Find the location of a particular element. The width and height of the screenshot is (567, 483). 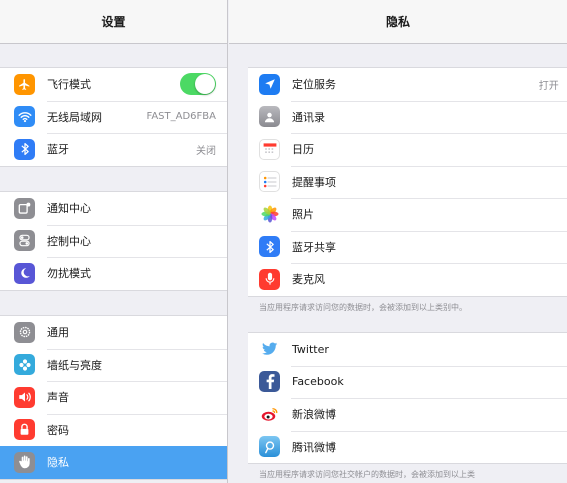

sidebar-item-privacy: 隐私 is located at coordinates (113, 462).